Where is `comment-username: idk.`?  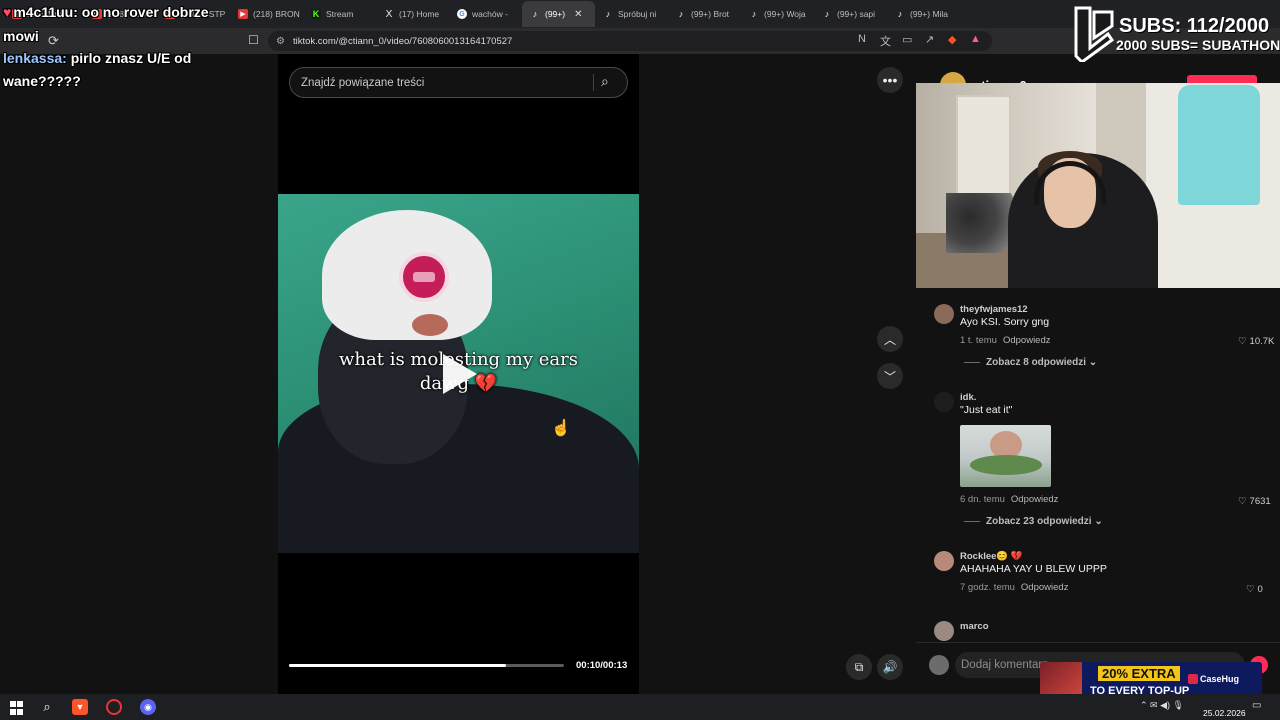 comment-username: idk. is located at coordinates (968, 397).